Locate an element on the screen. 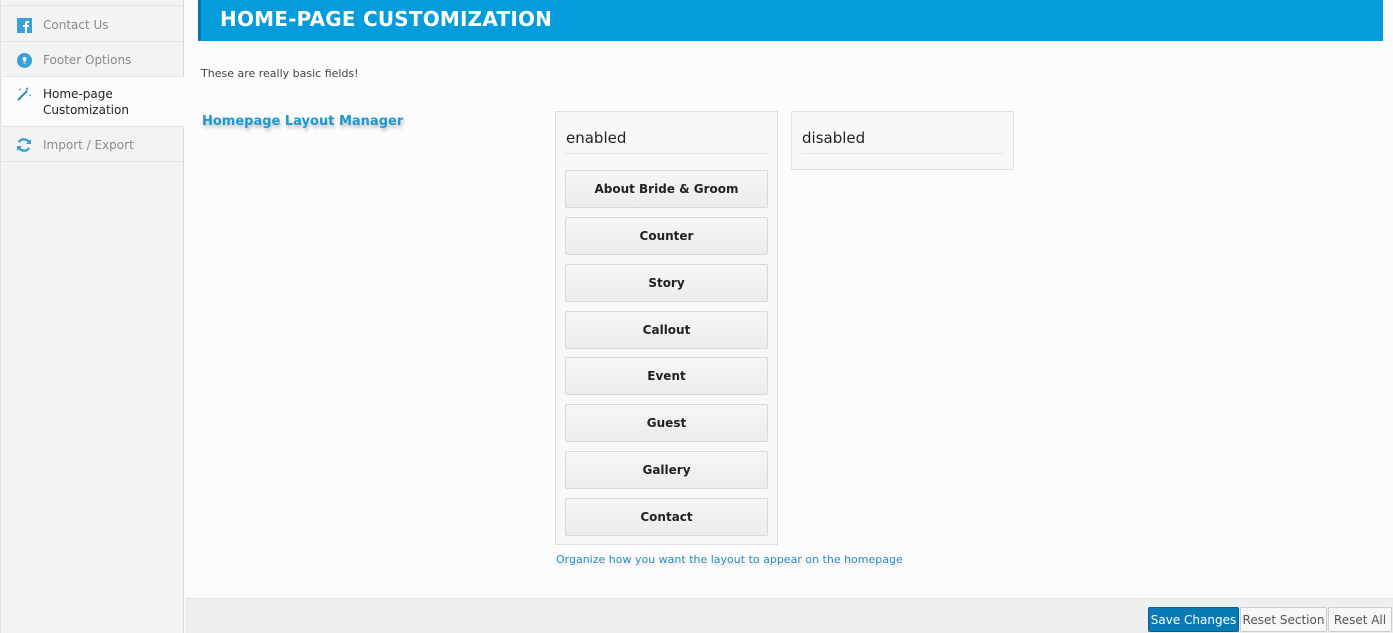 The image size is (1393, 633). sidebar-item-previous is located at coordinates (93, 3).